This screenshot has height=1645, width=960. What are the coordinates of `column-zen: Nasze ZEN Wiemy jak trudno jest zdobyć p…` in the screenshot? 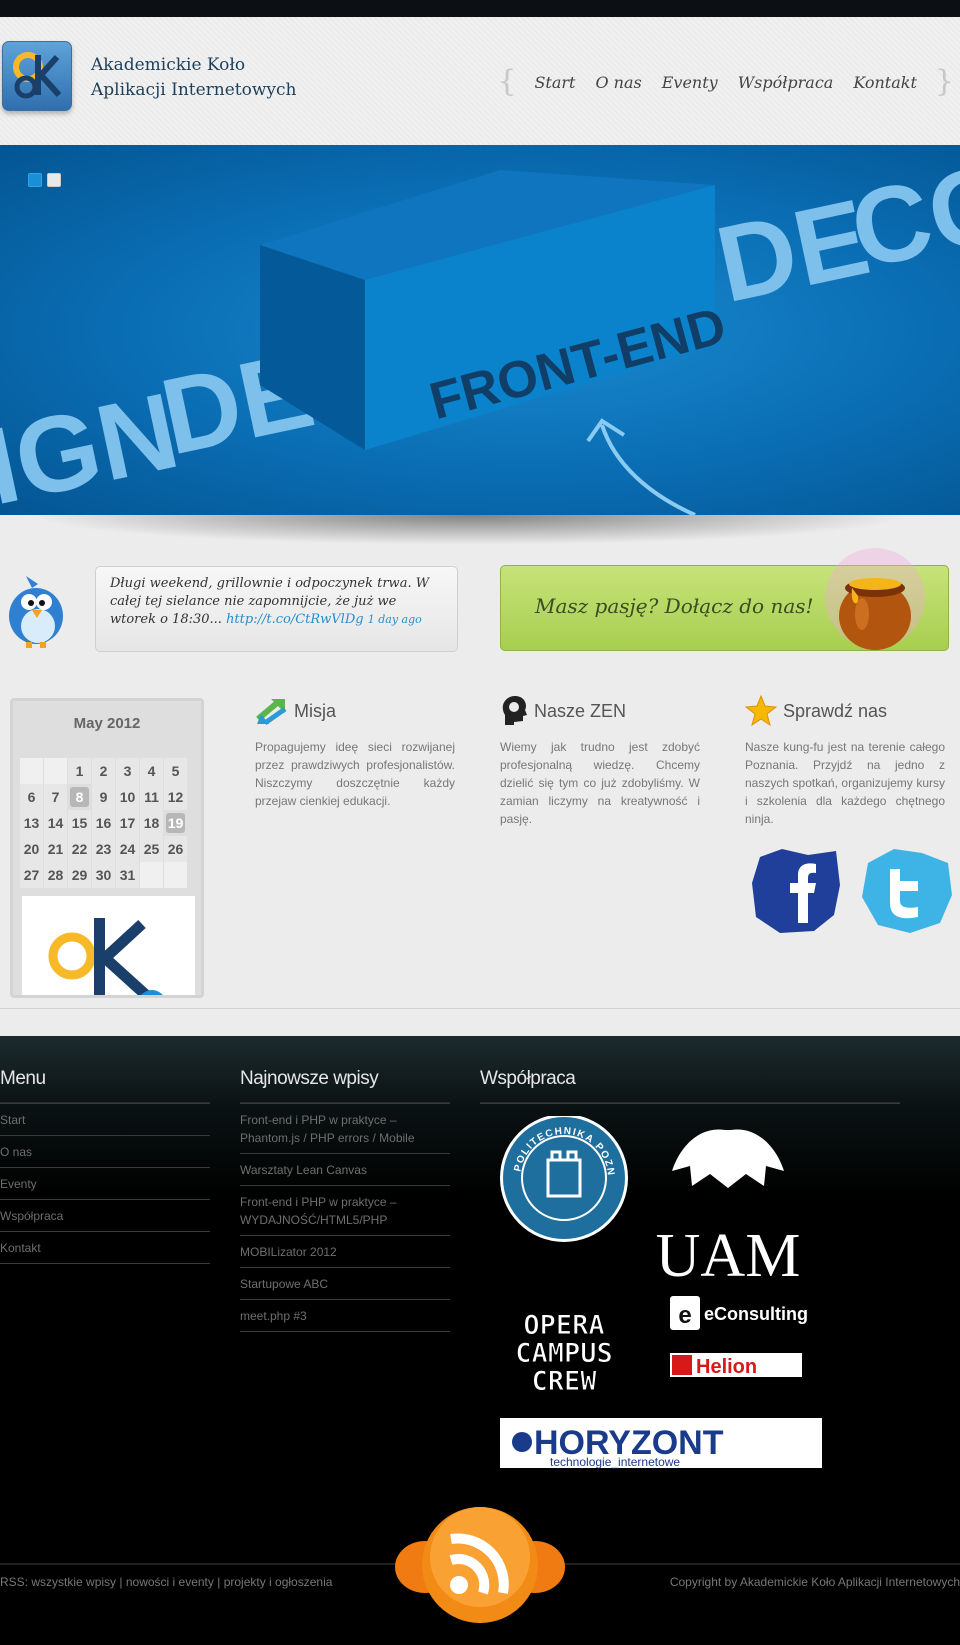 It's located at (600, 761).